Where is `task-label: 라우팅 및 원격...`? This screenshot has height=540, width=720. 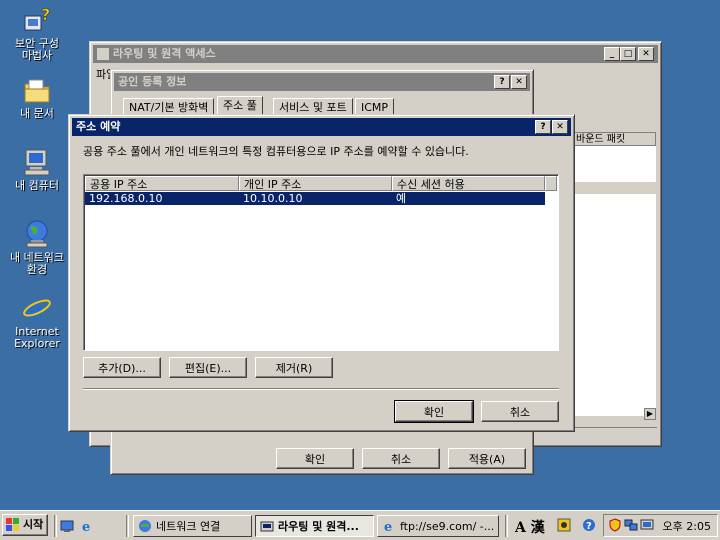 task-label: 라우팅 및 원격... is located at coordinates (318, 526).